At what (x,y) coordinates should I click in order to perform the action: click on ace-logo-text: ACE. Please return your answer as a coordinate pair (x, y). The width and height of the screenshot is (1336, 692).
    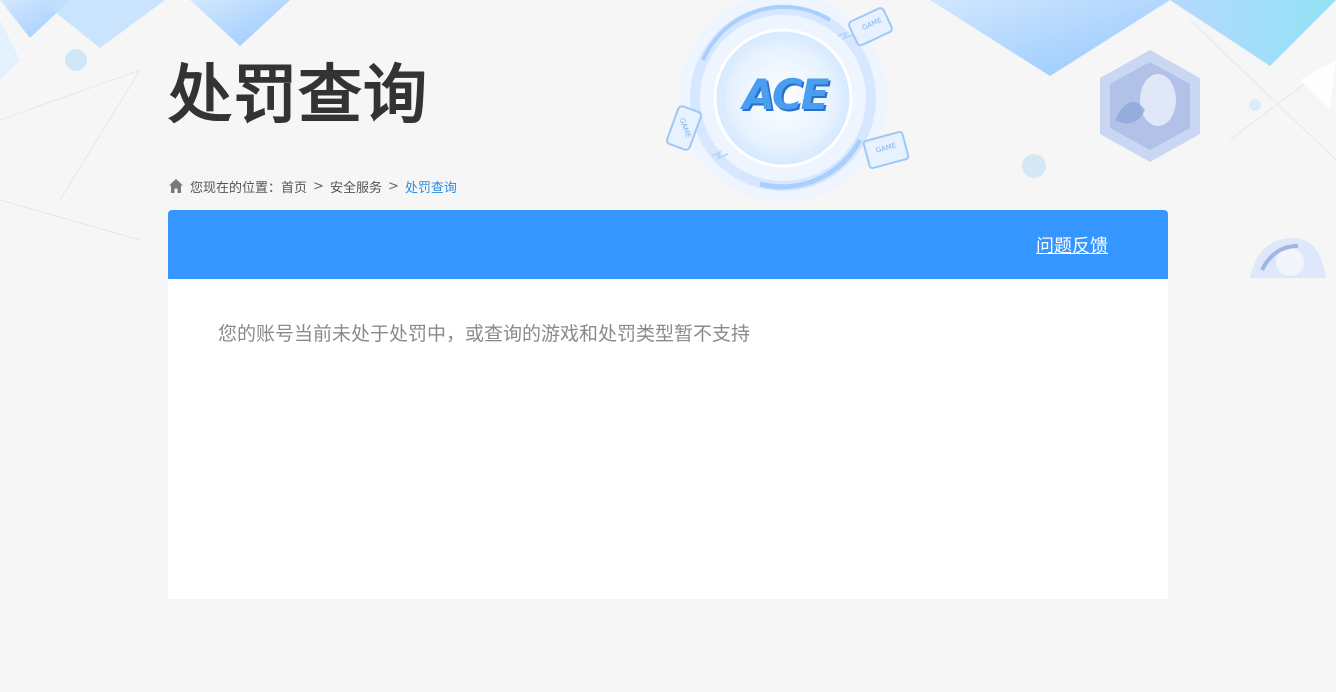
    Looking at the image, I should click on (786, 94).